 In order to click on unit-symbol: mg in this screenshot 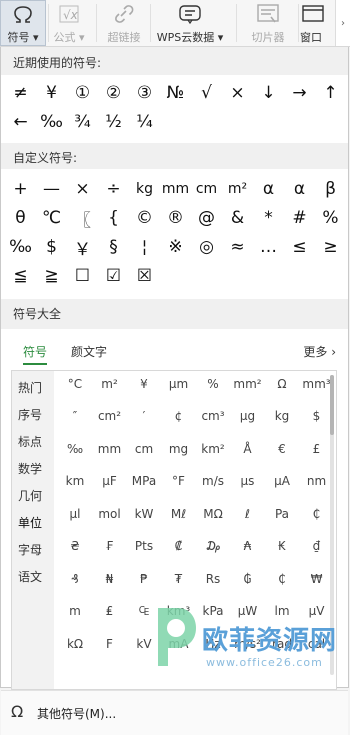, I will do `click(179, 448)`.